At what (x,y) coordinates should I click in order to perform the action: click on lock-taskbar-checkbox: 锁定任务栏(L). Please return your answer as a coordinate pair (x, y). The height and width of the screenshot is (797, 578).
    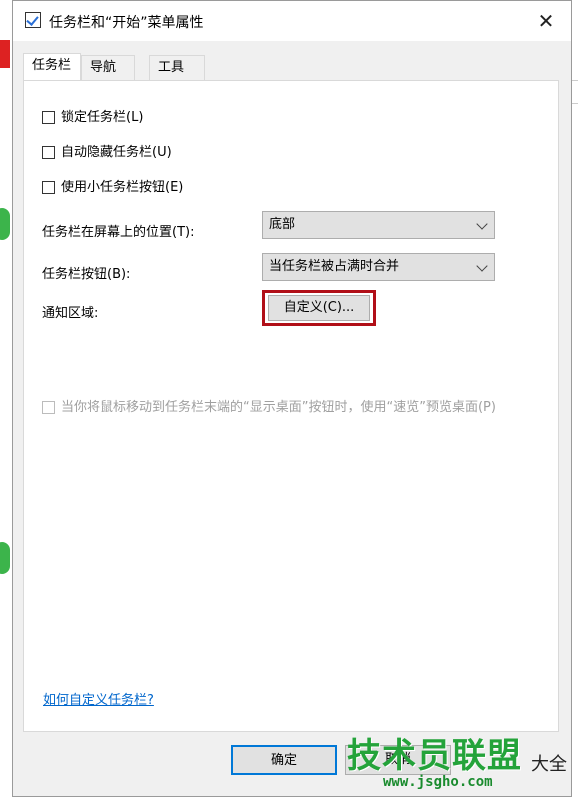
    Looking at the image, I should click on (92, 118).